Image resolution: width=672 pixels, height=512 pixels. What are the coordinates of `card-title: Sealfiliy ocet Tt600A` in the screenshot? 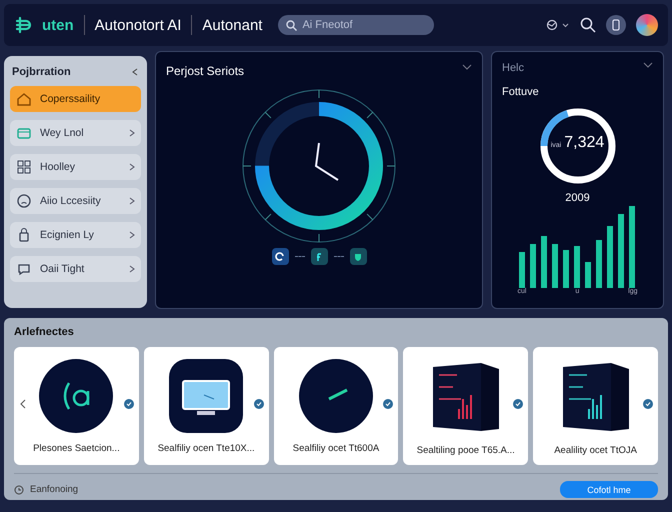 It's located at (336, 448).